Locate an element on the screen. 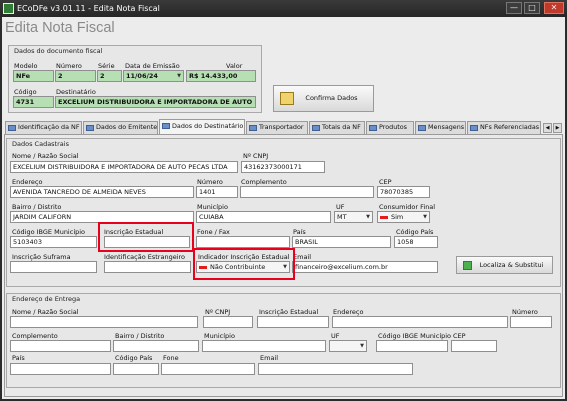 Image resolution: width=567 pixels, height=401 pixels. tab-identificacao: Identificação da NF is located at coordinates (43, 127).